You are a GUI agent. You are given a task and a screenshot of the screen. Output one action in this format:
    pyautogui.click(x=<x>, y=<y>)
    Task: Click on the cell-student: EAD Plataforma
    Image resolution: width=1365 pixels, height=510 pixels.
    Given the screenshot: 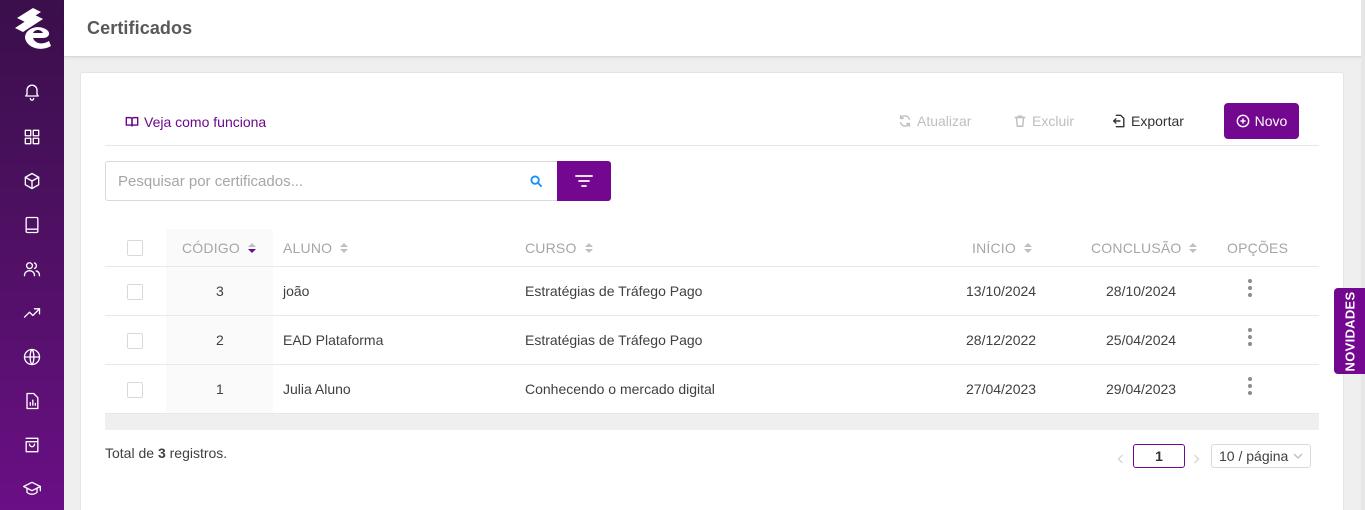 What is the action you would take?
    pyautogui.click(x=333, y=340)
    